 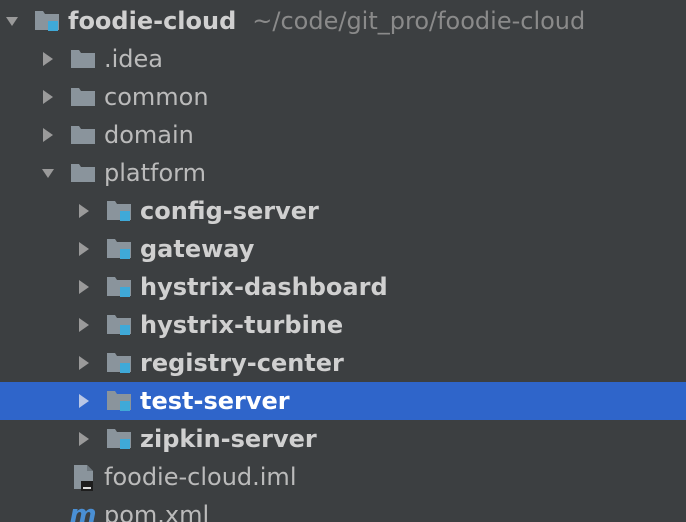 What do you see at coordinates (343, 477) in the screenshot?
I see `tree-row-iml-file: foodie-cloud.iml` at bounding box center [343, 477].